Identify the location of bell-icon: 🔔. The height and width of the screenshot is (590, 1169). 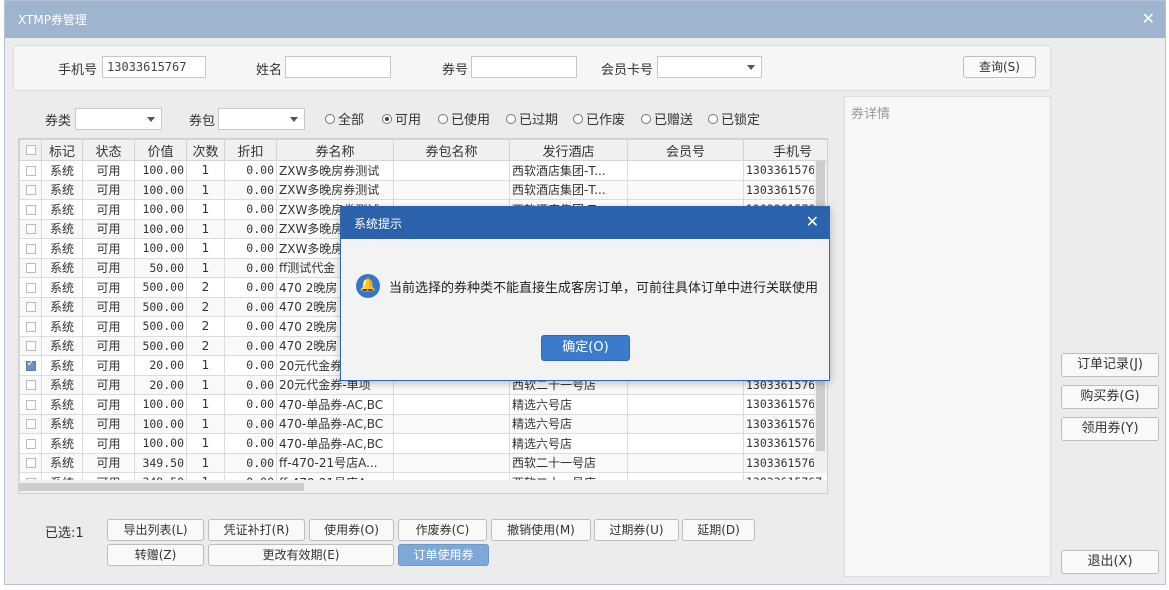
(368, 286).